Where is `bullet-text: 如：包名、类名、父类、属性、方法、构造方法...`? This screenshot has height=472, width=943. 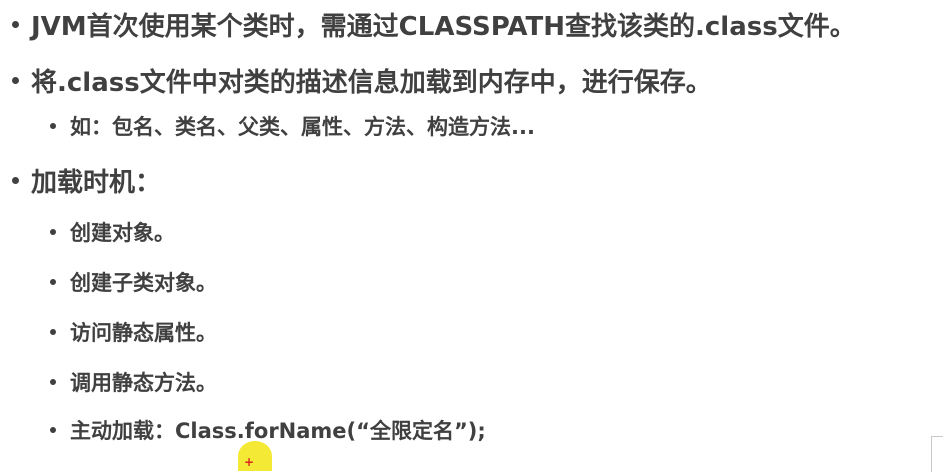 bullet-text: 如：包名、类名、父类、属性、方法、构造方法... is located at coordinates (302, 127).